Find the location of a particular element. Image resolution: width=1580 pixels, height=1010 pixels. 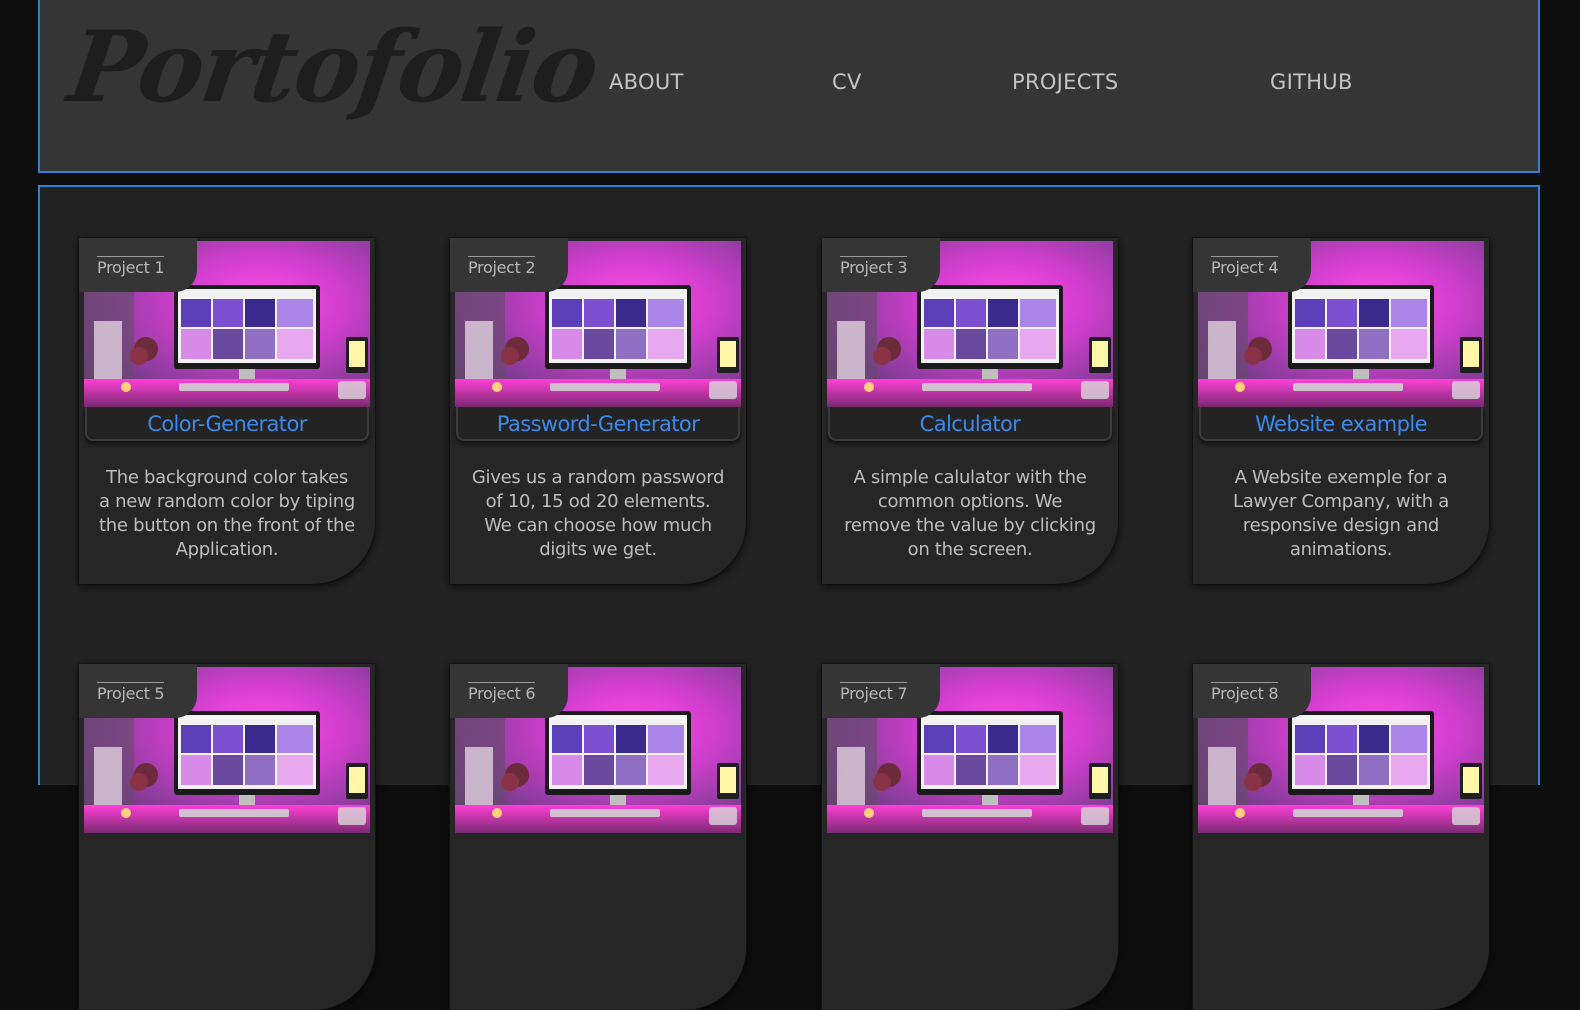

project-title: Color-Generator is located at coordinates (227, 424).